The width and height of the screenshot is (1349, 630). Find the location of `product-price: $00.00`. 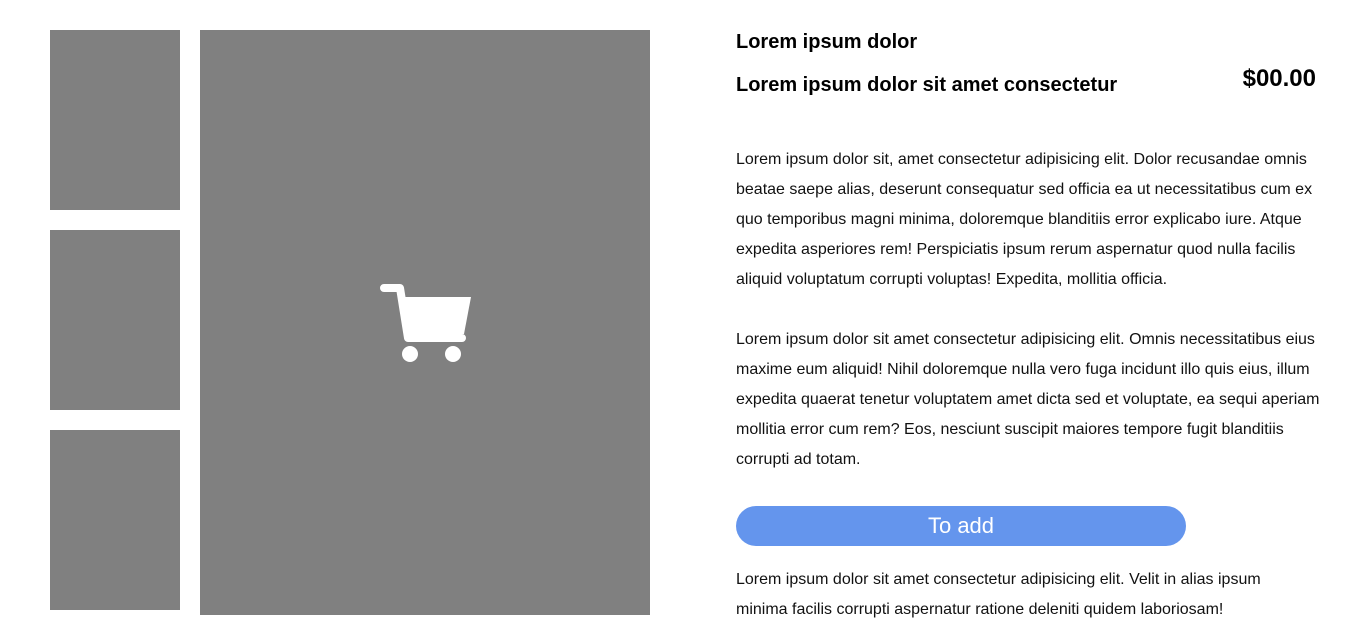

product-price: $00.00 is located at coordinates (1279, 78).